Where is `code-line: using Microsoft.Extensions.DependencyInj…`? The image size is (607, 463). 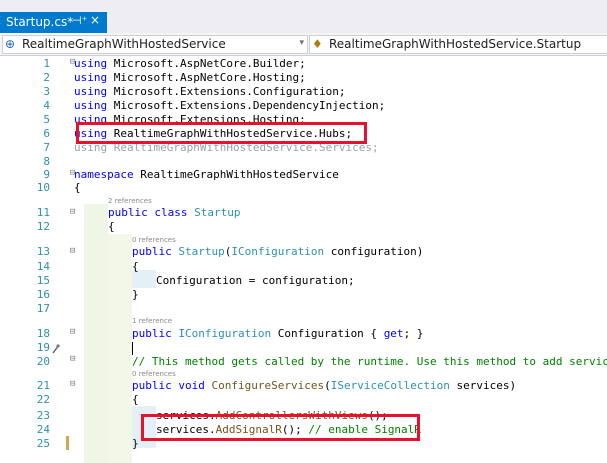
code-line: using Microsoft.Extensions.DependencyInj… is located at coordinates (230, 105).